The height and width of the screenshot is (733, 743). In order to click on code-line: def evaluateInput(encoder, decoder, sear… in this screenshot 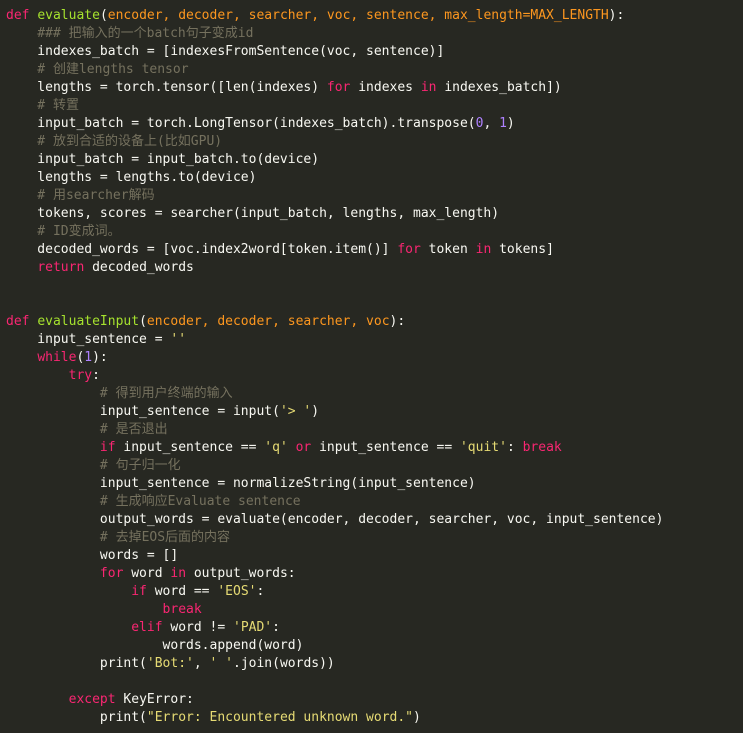, I will do `click(374, 322)`.